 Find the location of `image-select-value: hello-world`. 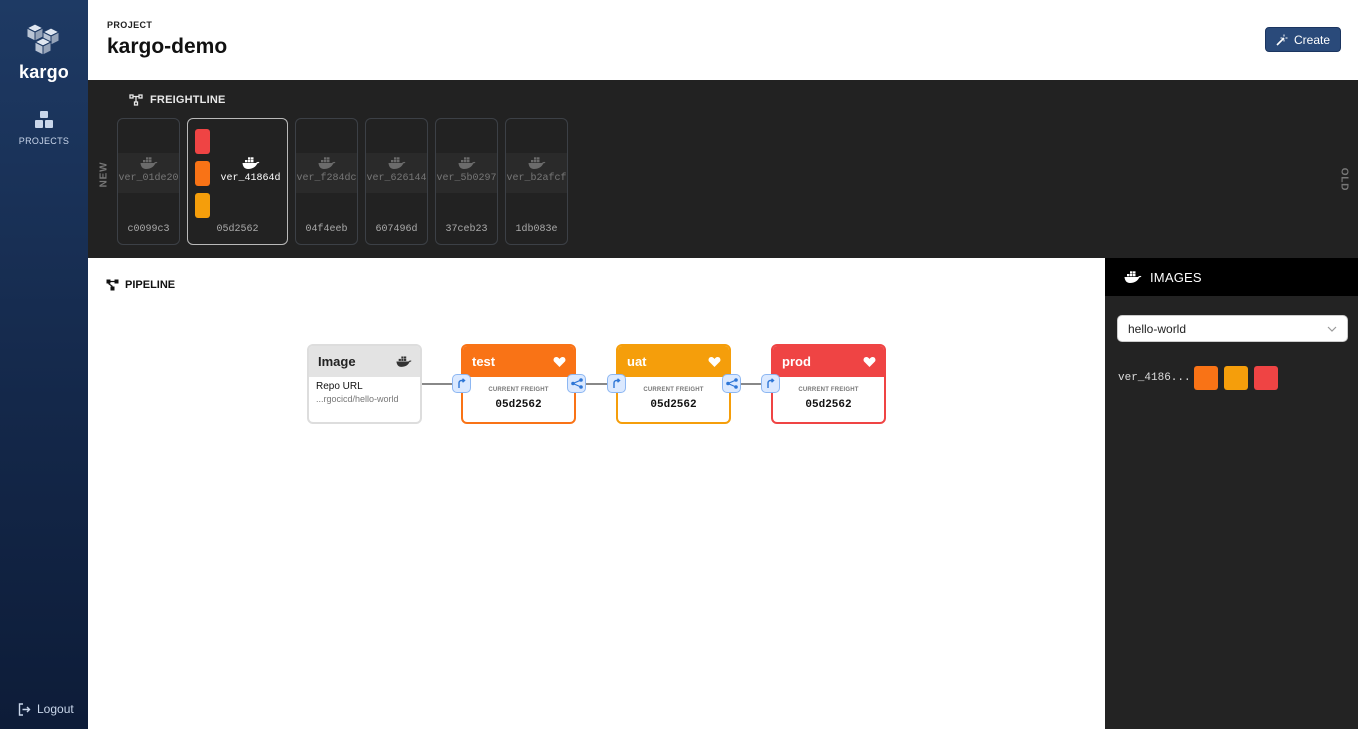

image-select-value: hello-world is located at coordinates (1157, 328).